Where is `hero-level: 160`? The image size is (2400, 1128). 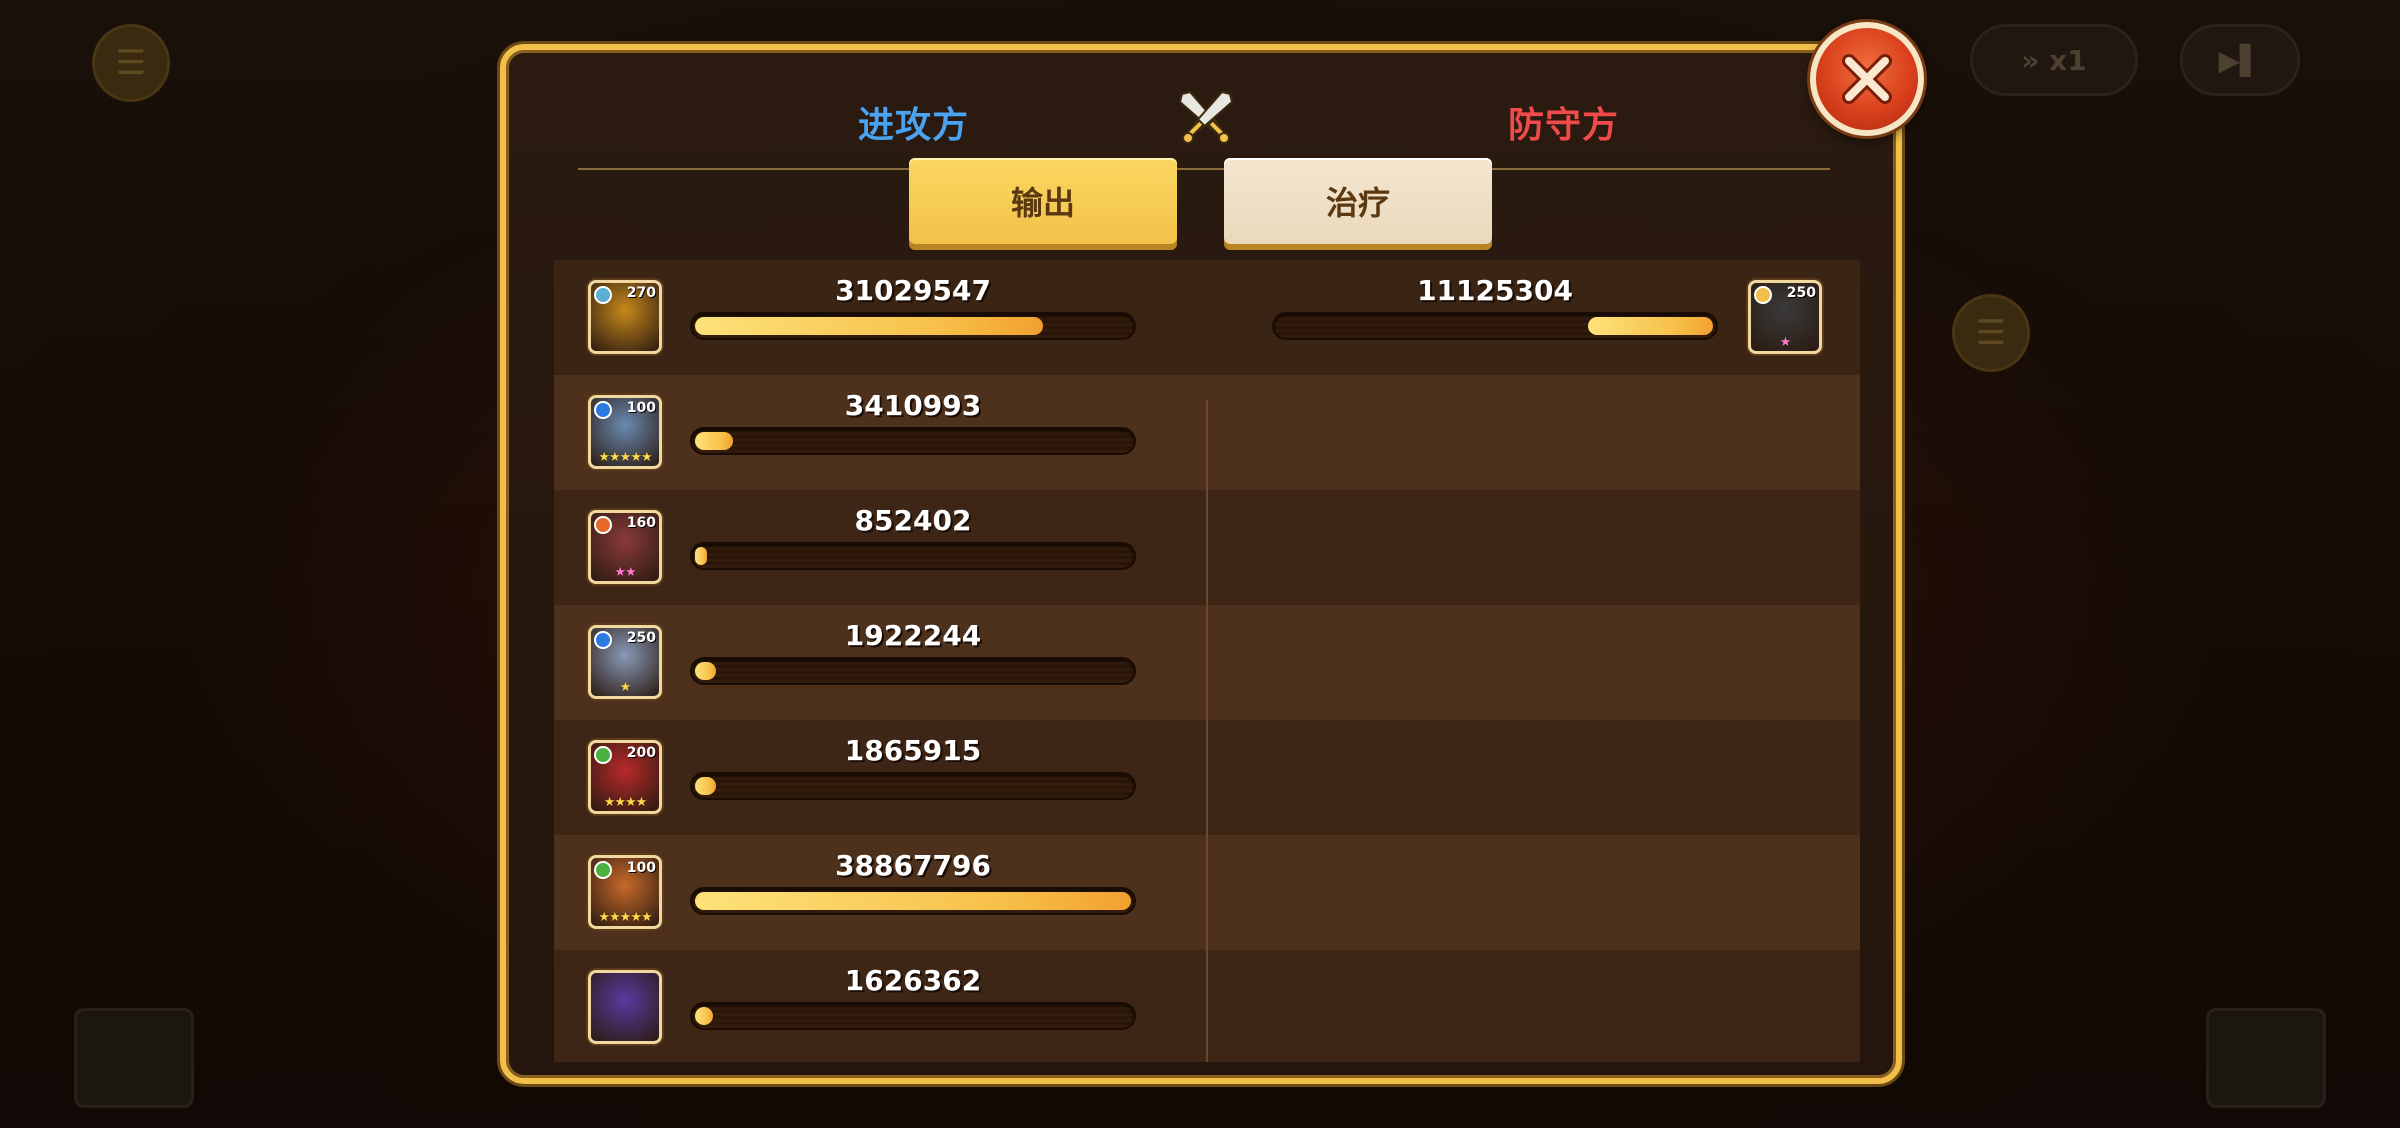 hero-level: 160 is located at coordinates (641, 523).